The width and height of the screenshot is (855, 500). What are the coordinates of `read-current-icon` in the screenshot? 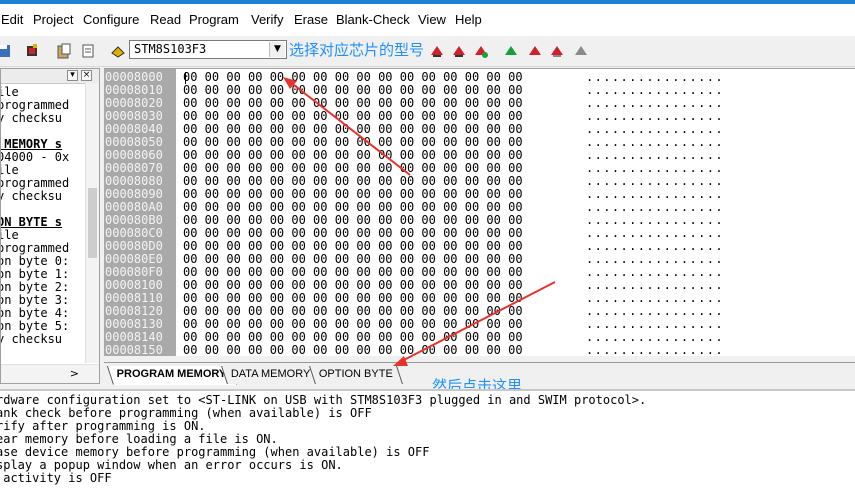 It's located at (459, 51).